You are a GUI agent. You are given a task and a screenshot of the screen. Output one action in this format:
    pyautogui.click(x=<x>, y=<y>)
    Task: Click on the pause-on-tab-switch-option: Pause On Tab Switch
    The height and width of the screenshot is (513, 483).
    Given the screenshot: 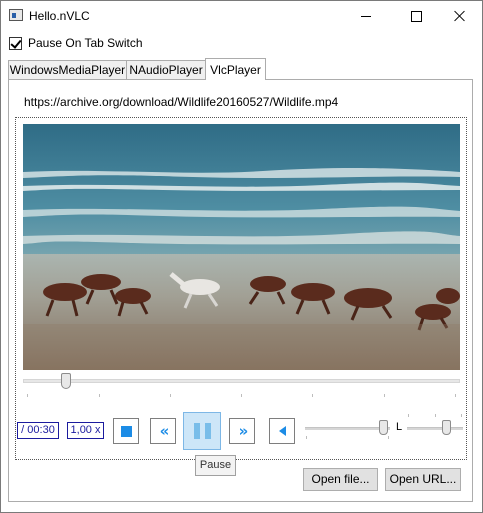 What is the action you would take?
    pyautogui.click(x=76, y=43)
    